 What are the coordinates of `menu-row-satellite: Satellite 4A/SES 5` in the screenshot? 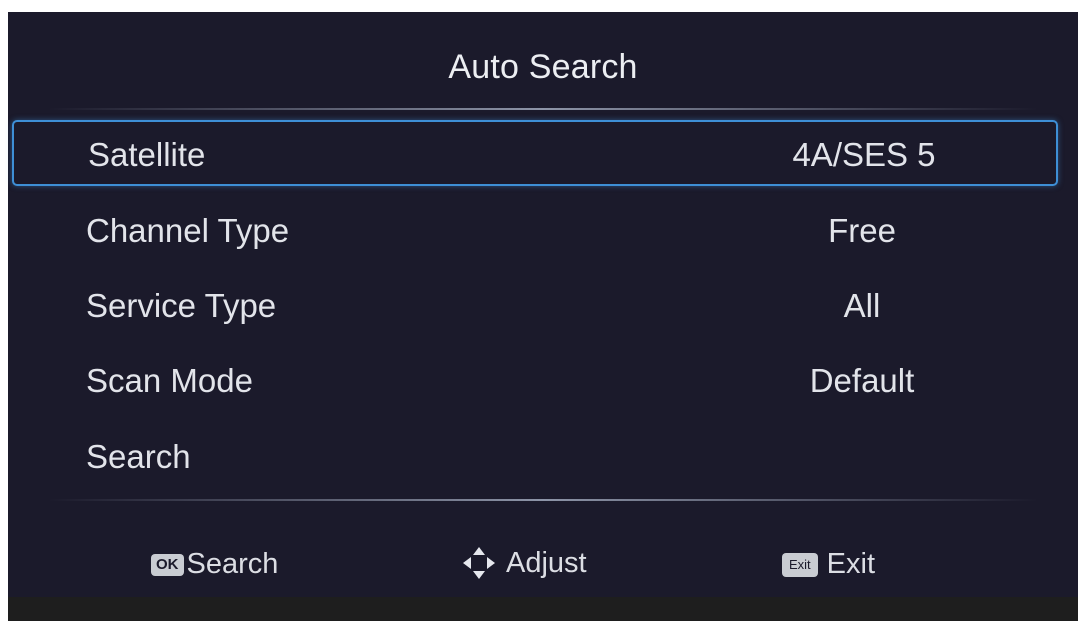 It's located at (535, 153).